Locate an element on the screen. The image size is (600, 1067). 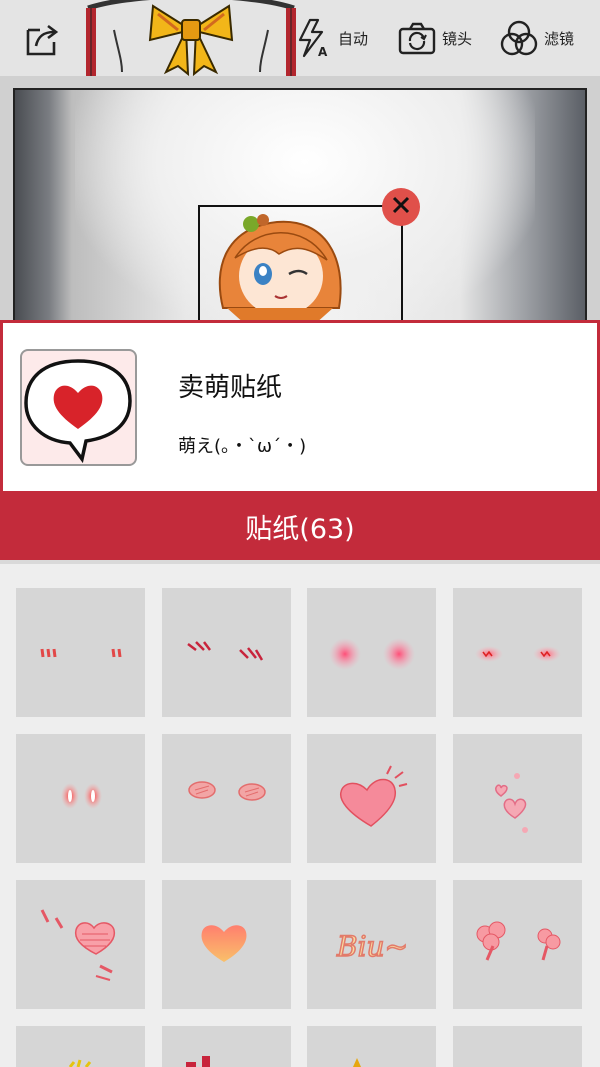
svg-text: A is located at coordinates (323, 51).